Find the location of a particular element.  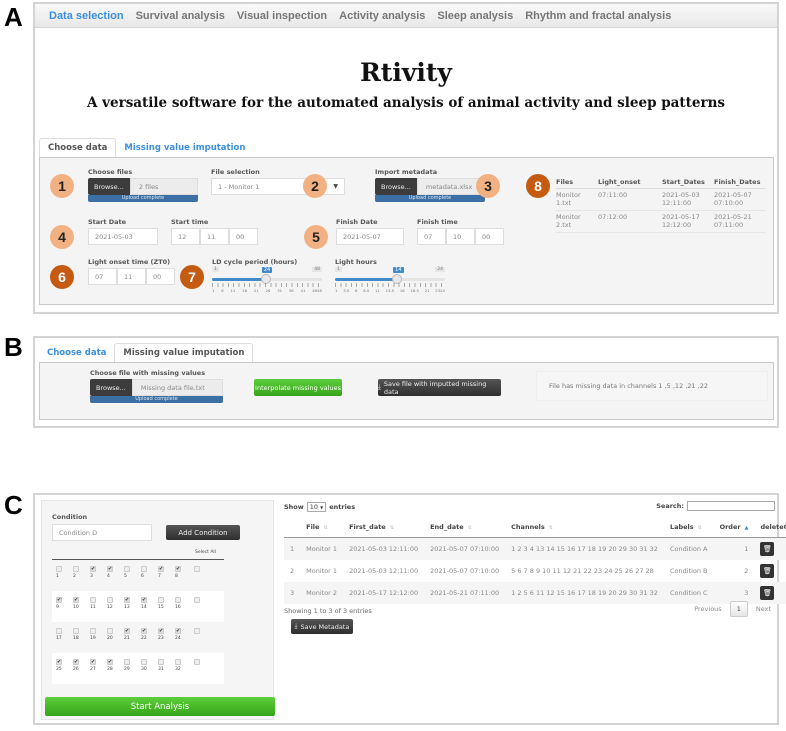

ld-cycle-slider: 1 48 24 1 6 11 16 21 26 31 36 41 4648 is located at coordinates (267, 283).